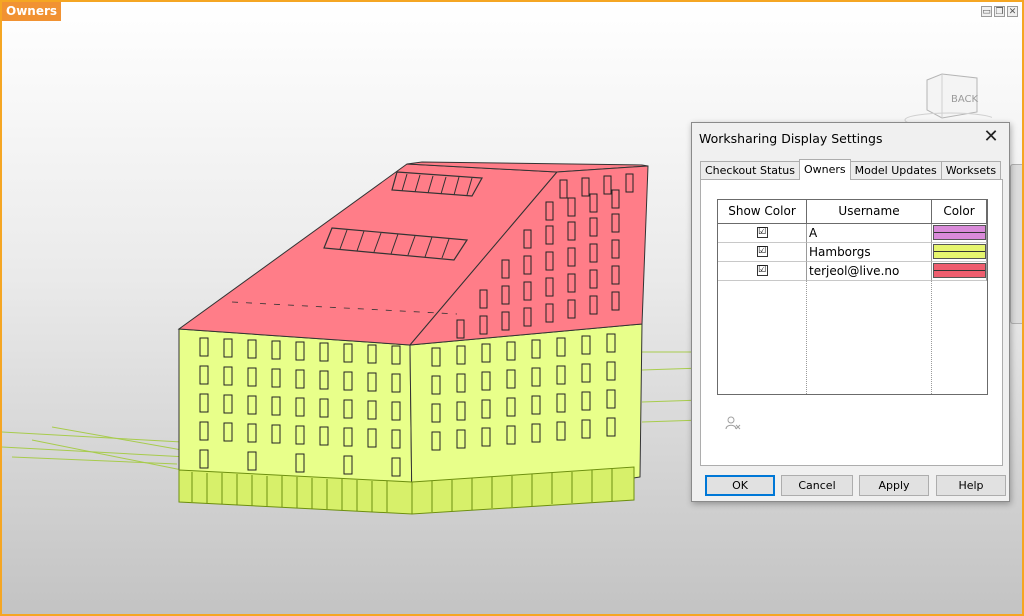  What do you see at coordinates (733, 423) in the screenshot?
I see `remove-user-icon` at bounding box center [733, 423].